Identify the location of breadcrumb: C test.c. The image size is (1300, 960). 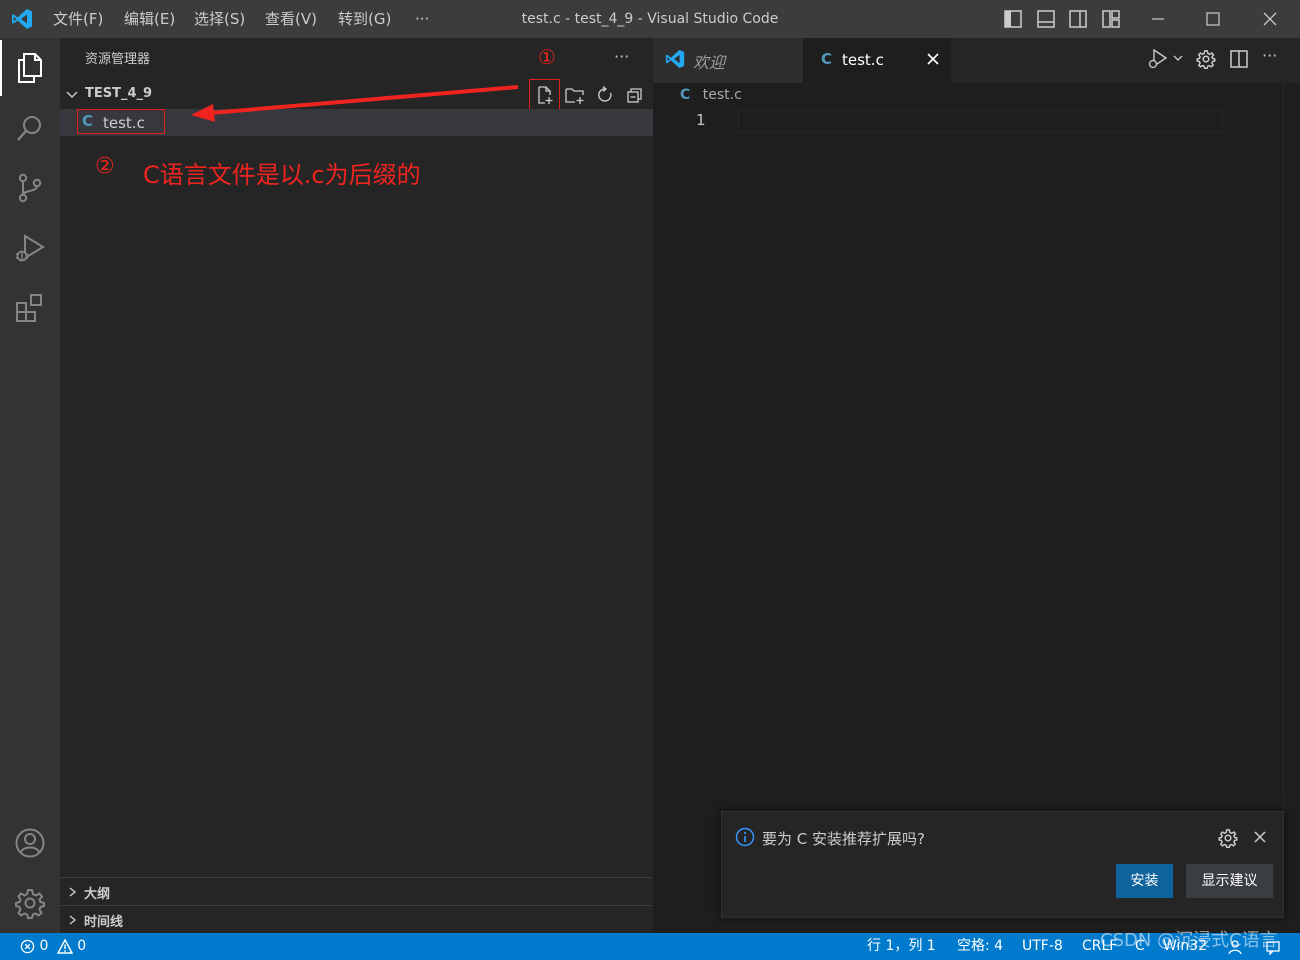
(711, 95).